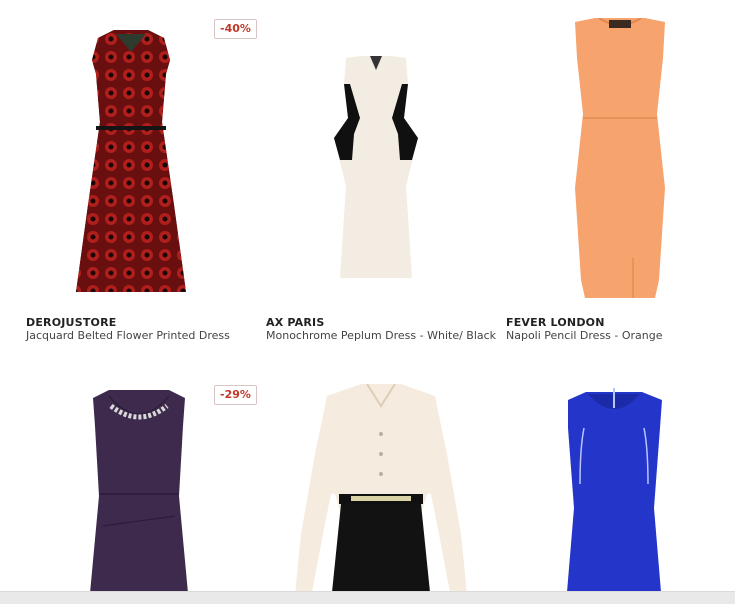 This screenshot has width=735, height=604. Describe the element at coordinates (367, 597) in the screenshot. I see `horizontal-scrollbar` at that location.